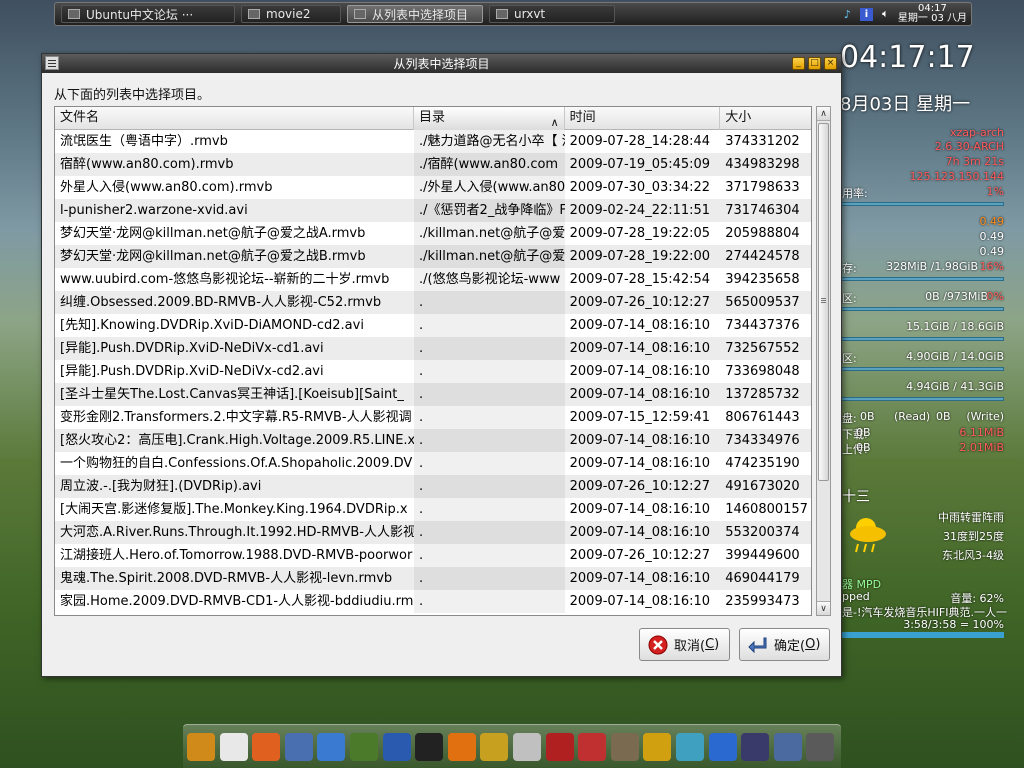  What do you see at coordinates (640, 187) in the screenshot?
I see `cell-time: 2009-07-30_03:34:22` at bounding box center [640, 187].